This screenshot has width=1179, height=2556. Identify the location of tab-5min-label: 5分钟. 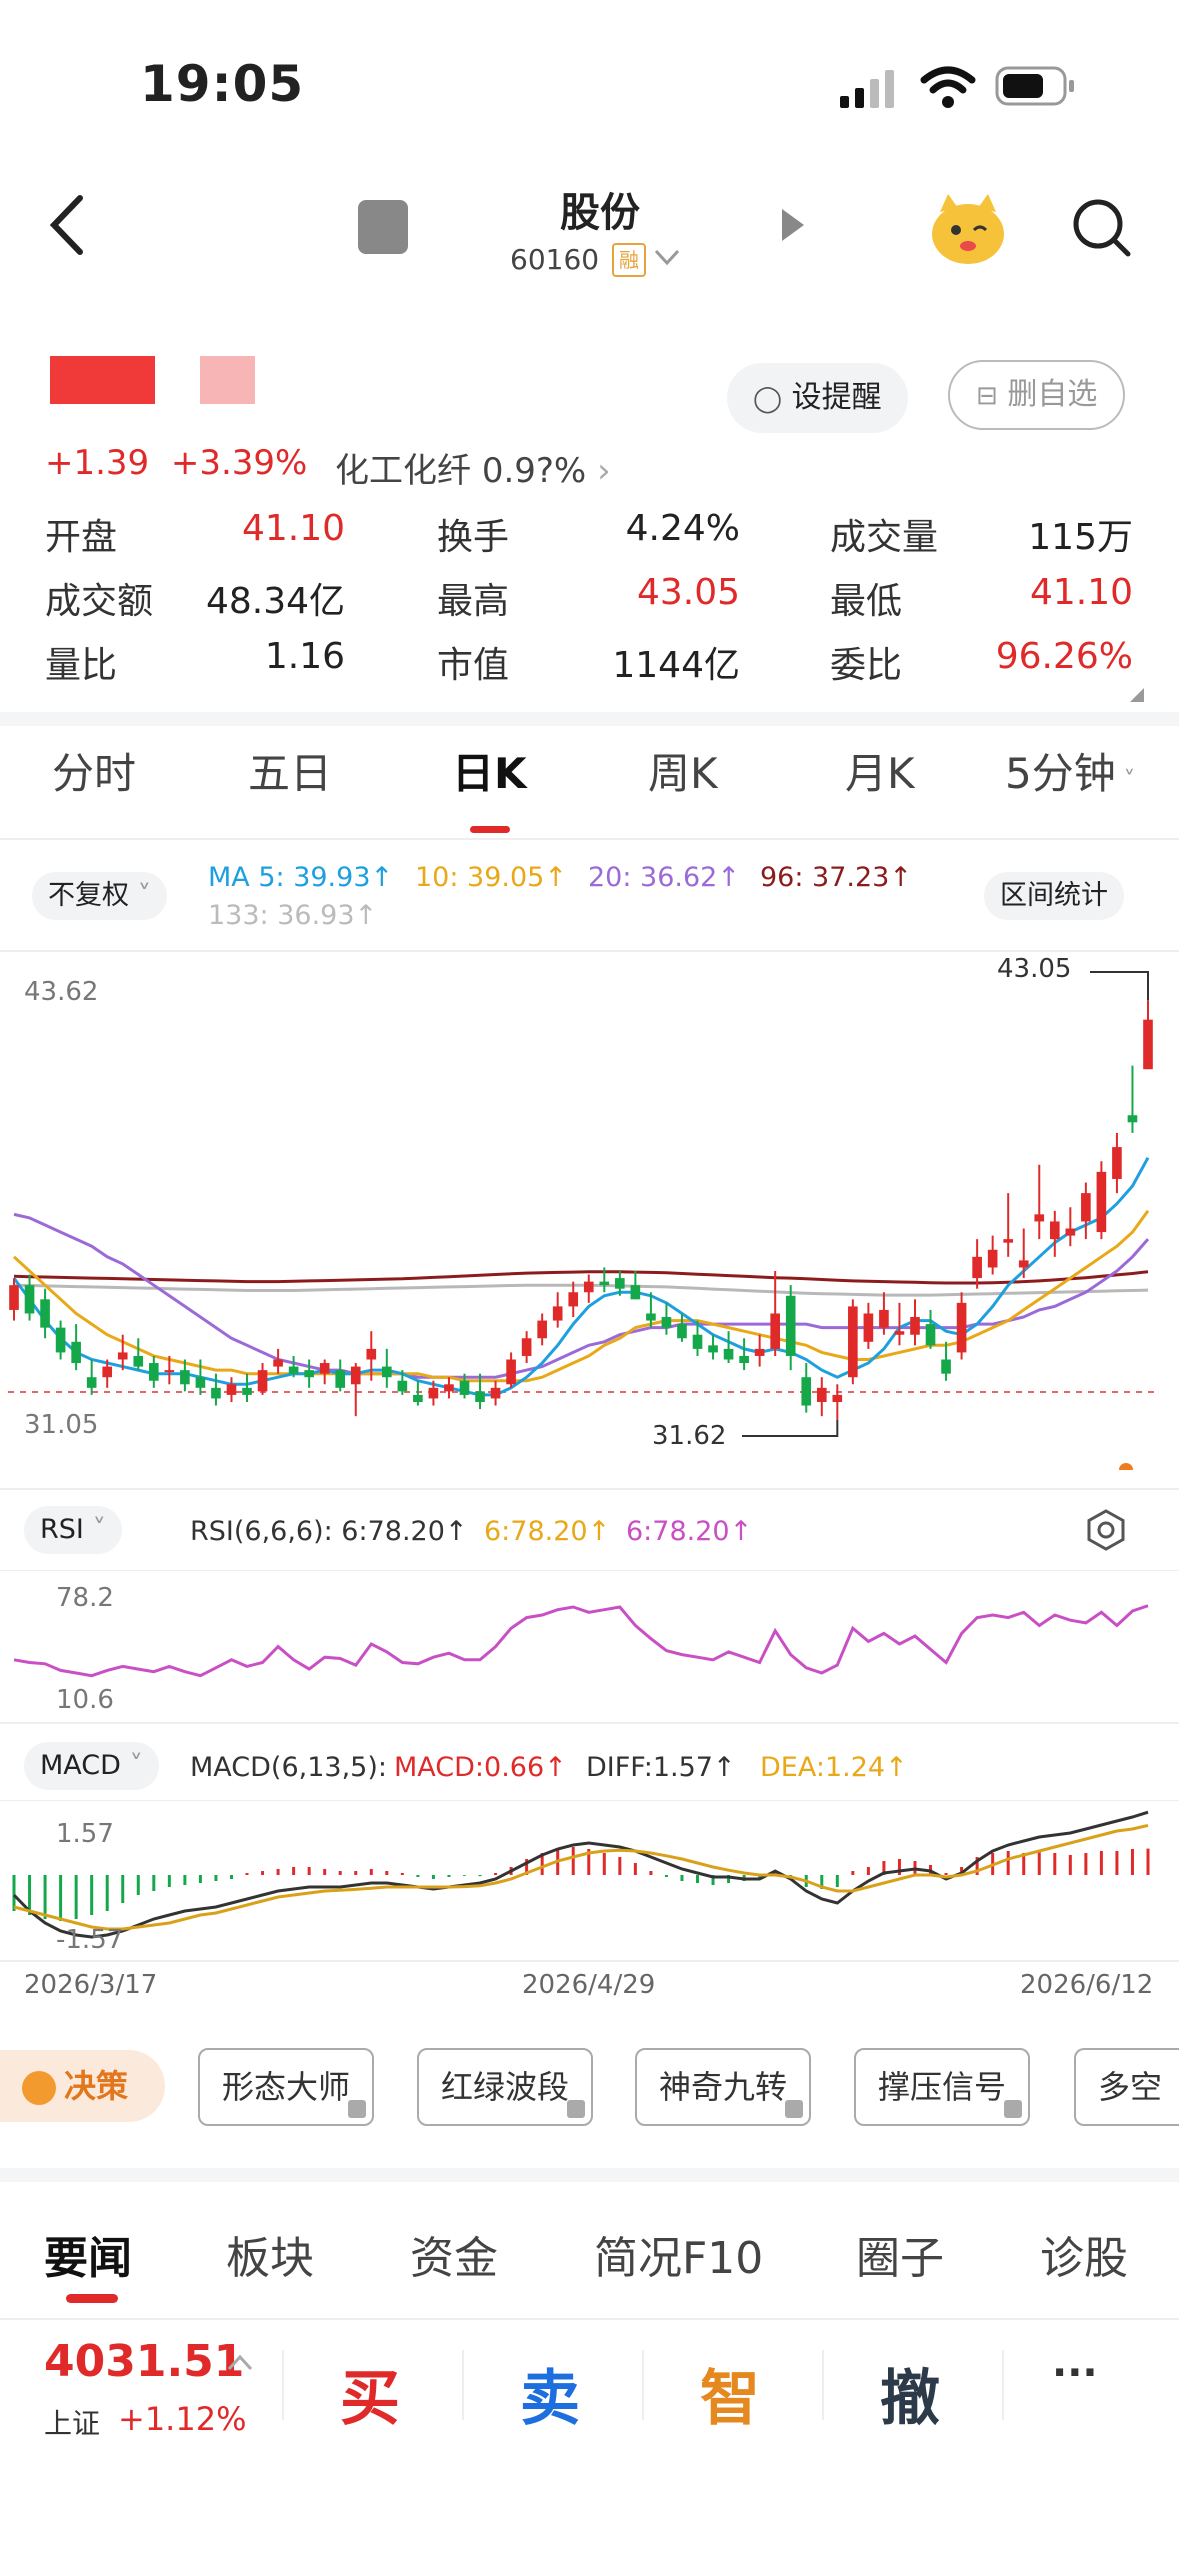
(1060, 773).